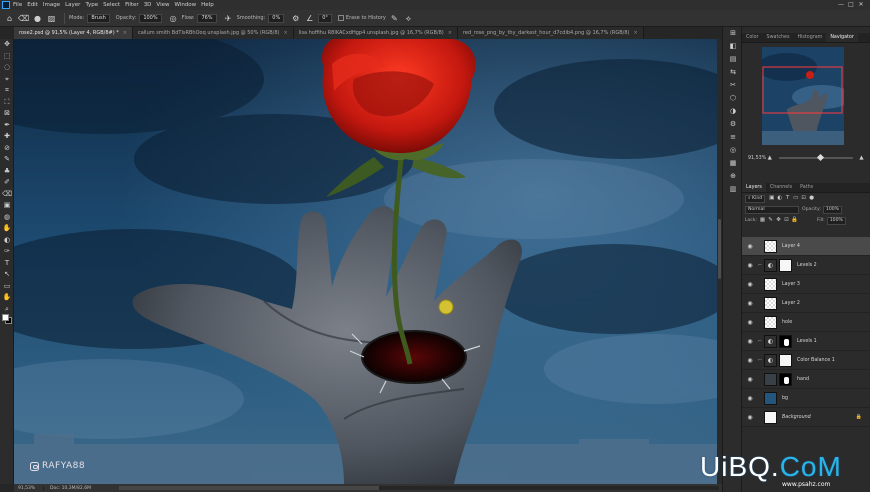 The image size is (870, 492). What do you see at coordinates (791, 303) in the screenshot?
I see `layer-name: Layer 2` at bounding box center [791, 303].